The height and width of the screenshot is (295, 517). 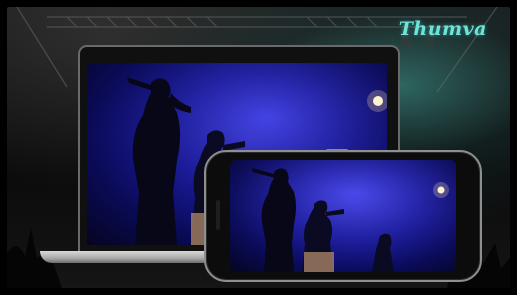 I want to click on phone-button, so click(x=337, y=150).